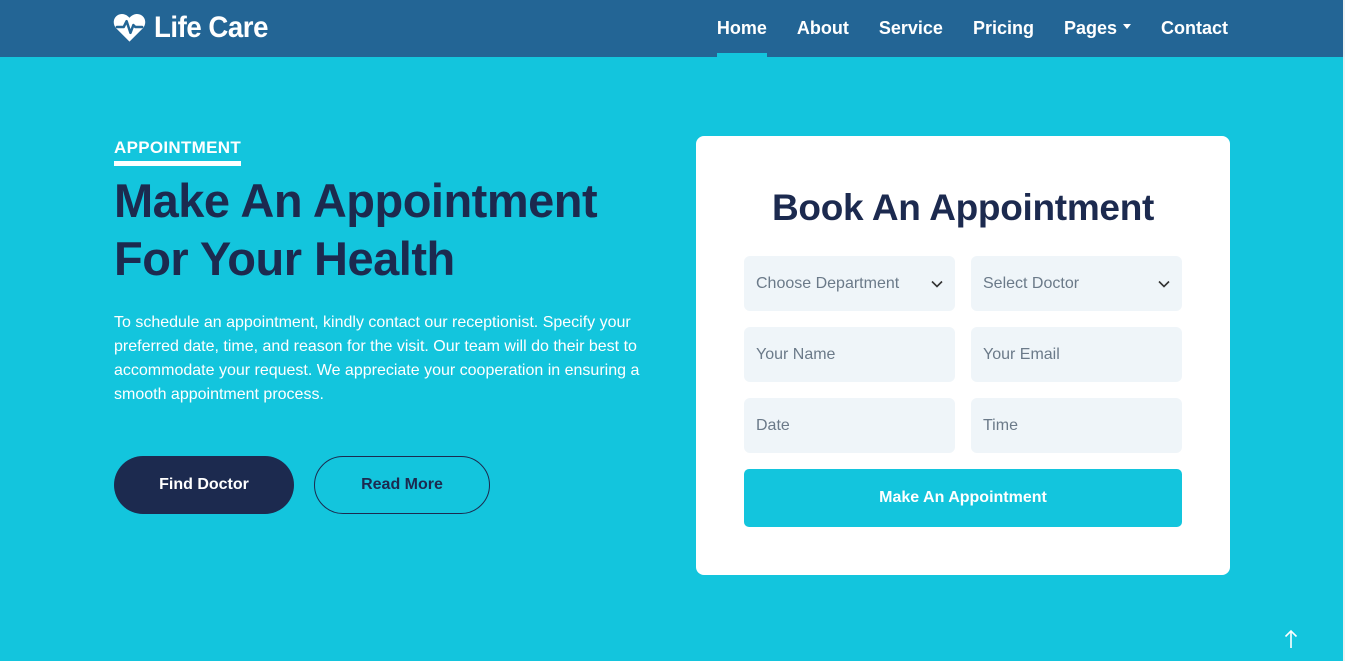 The width and height of the screenshot is (1345, 661). I want to click on nav-item-pages: Pages, so click(1097, 28).